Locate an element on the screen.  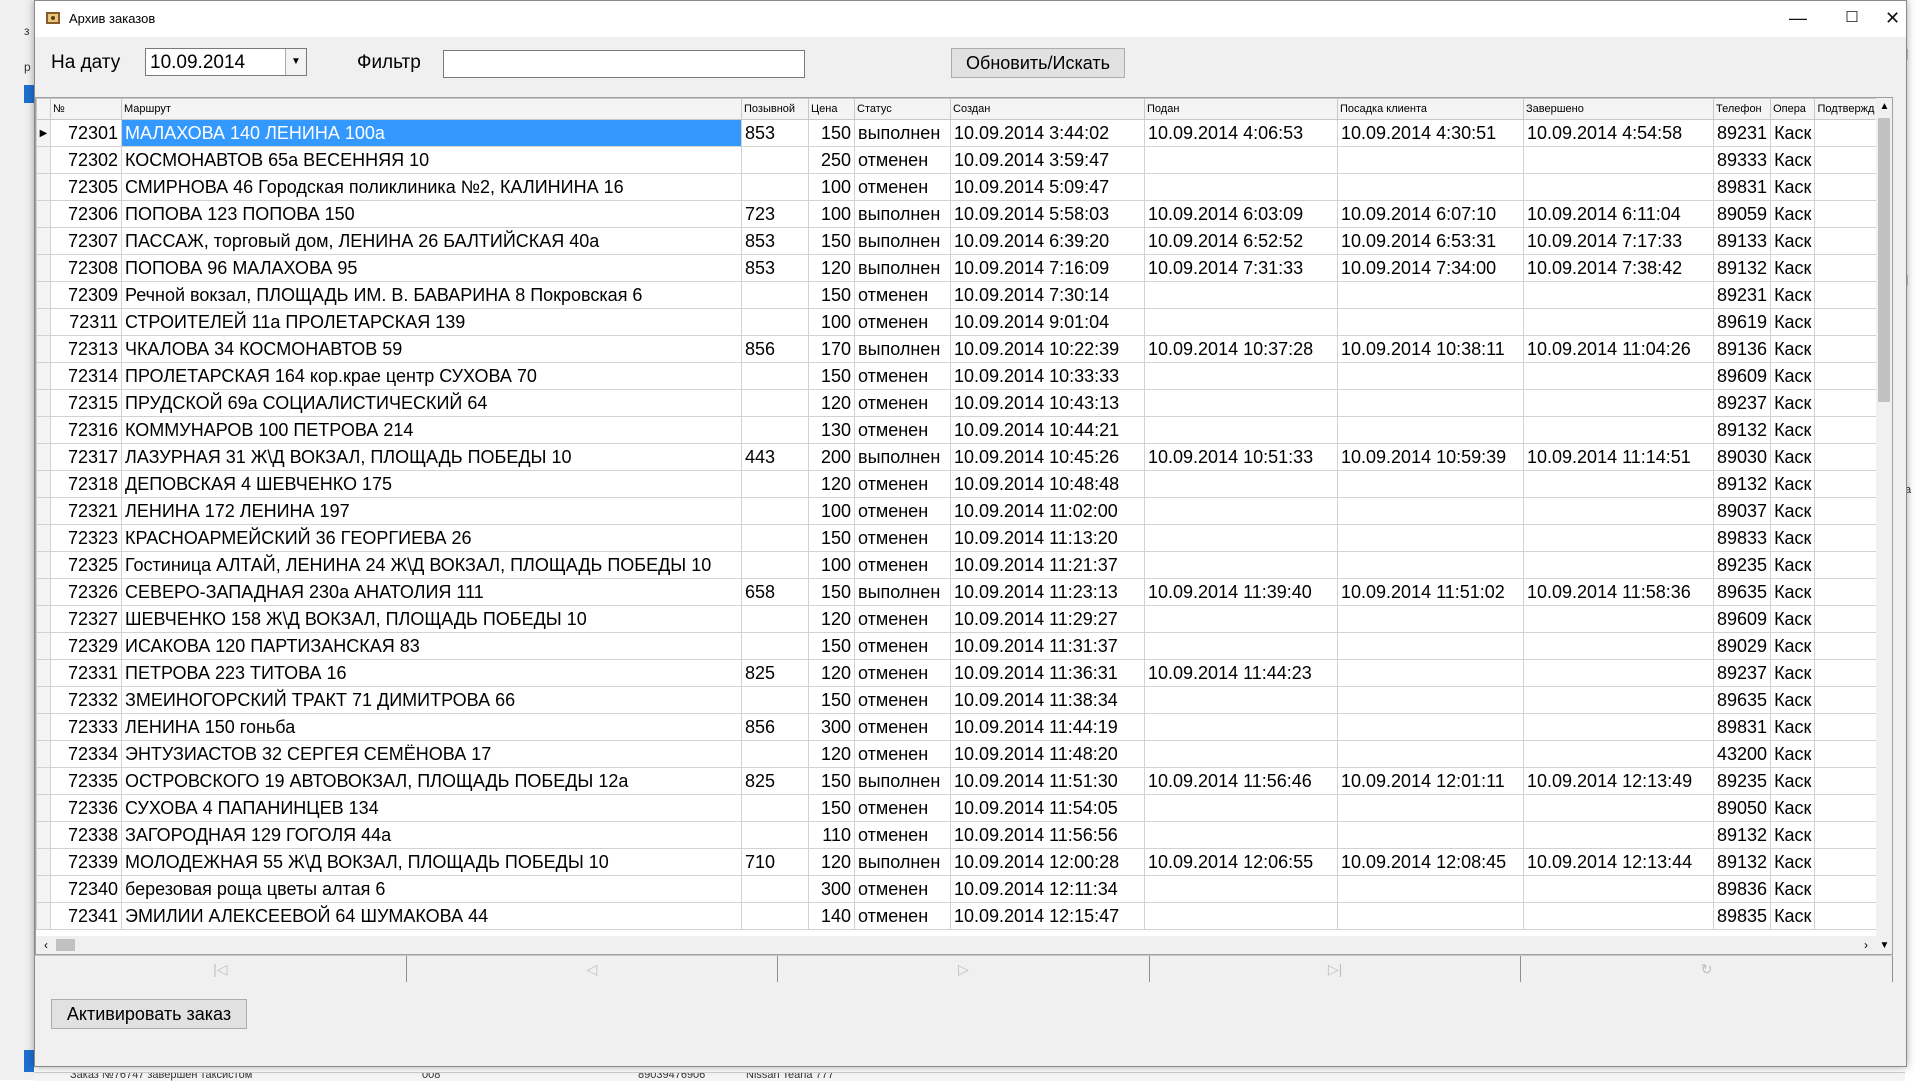
table-cell: 89833 is located at coordinates (1742, 538).